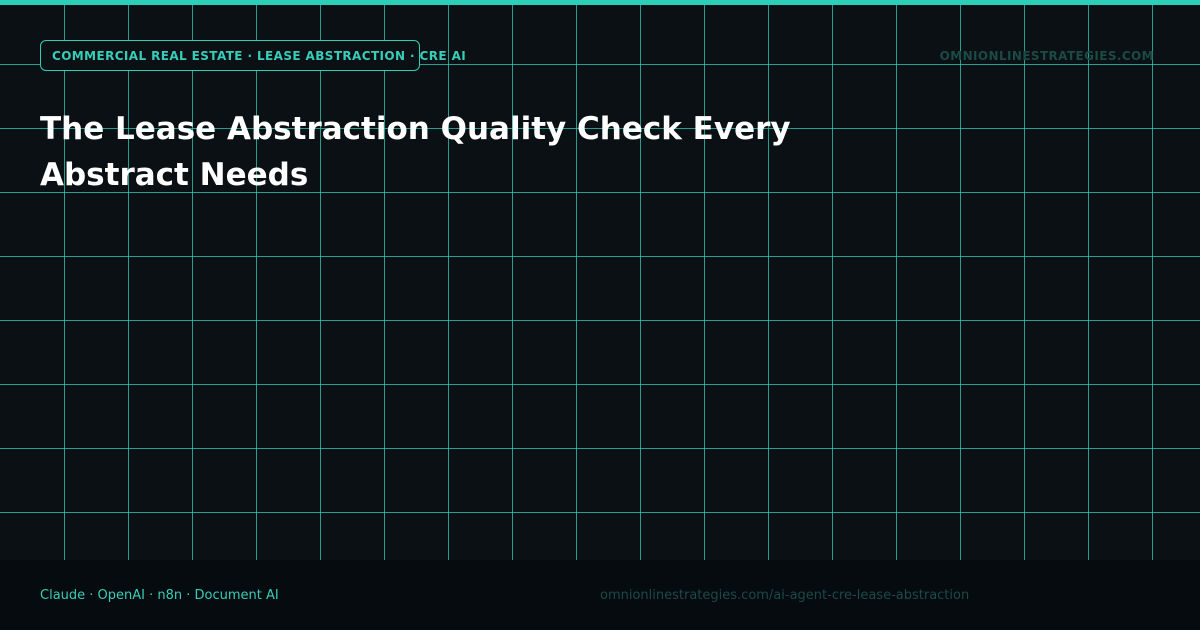 This screenshot has height=630, width=1200. Describe the element at coordinates (159, 595) in the screenshot. I see `footer-tools-list: Claude · OpenAI · n8n · Document AI` at that location.